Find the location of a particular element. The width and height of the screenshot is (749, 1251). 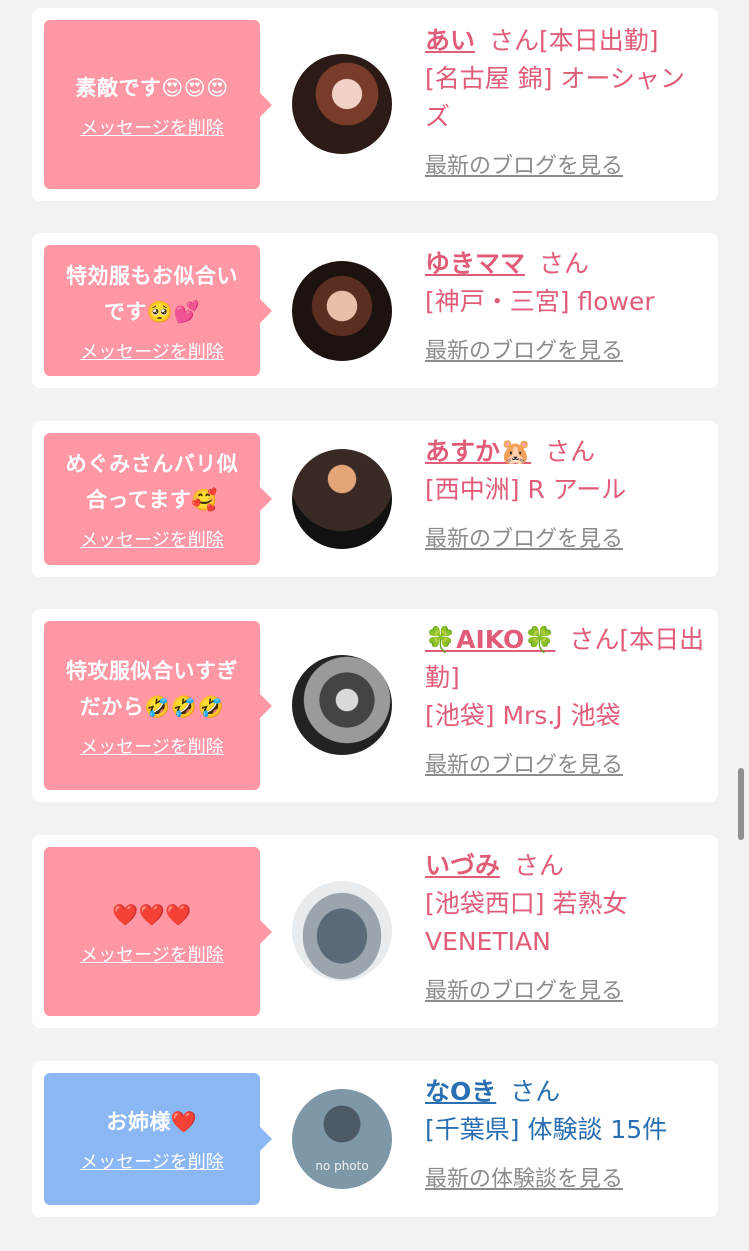

message-bubble: ❤️❤️❤️ メッセージを削除 is located at coordinates (158, 931).